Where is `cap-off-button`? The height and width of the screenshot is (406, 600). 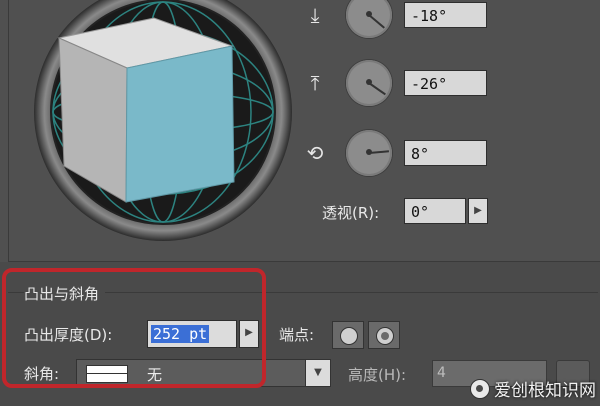
cap-off-button is located at coordinates (384, 335).